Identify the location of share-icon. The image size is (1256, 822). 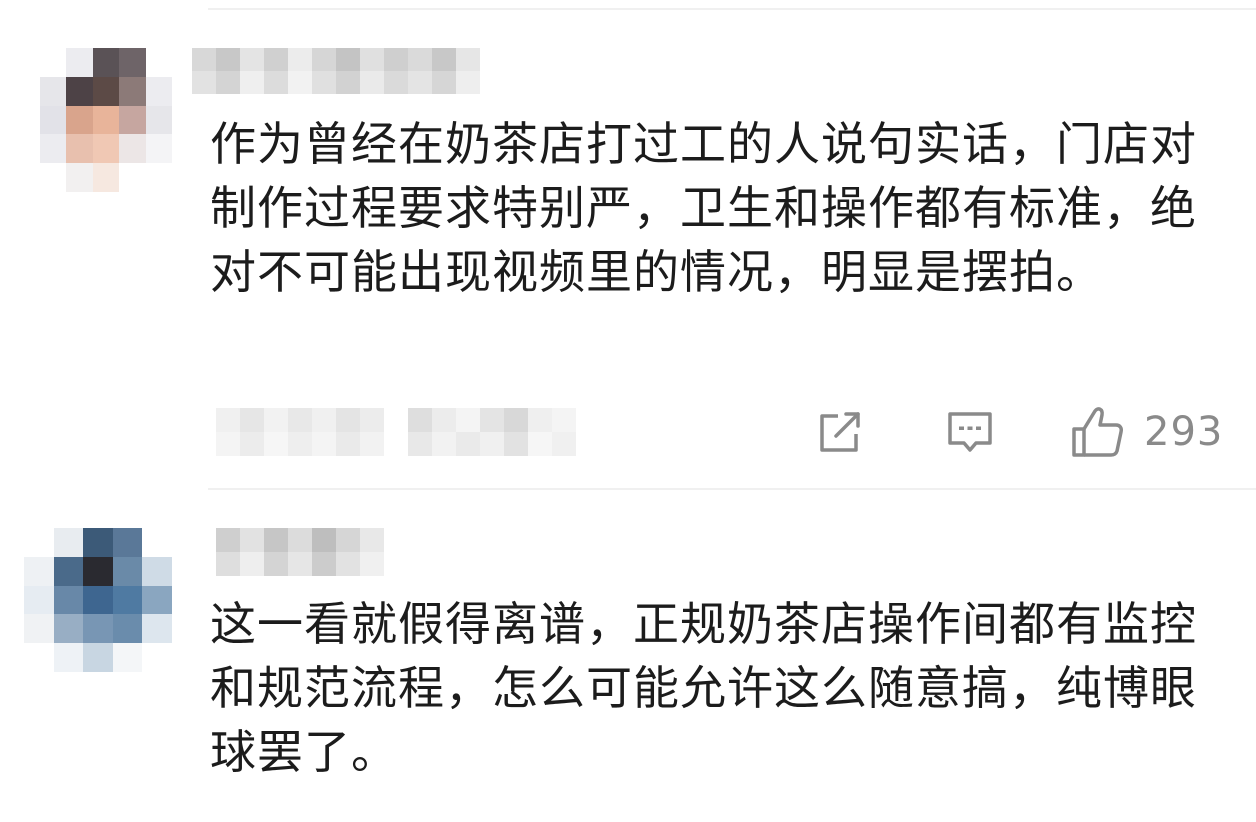
(840, 432).